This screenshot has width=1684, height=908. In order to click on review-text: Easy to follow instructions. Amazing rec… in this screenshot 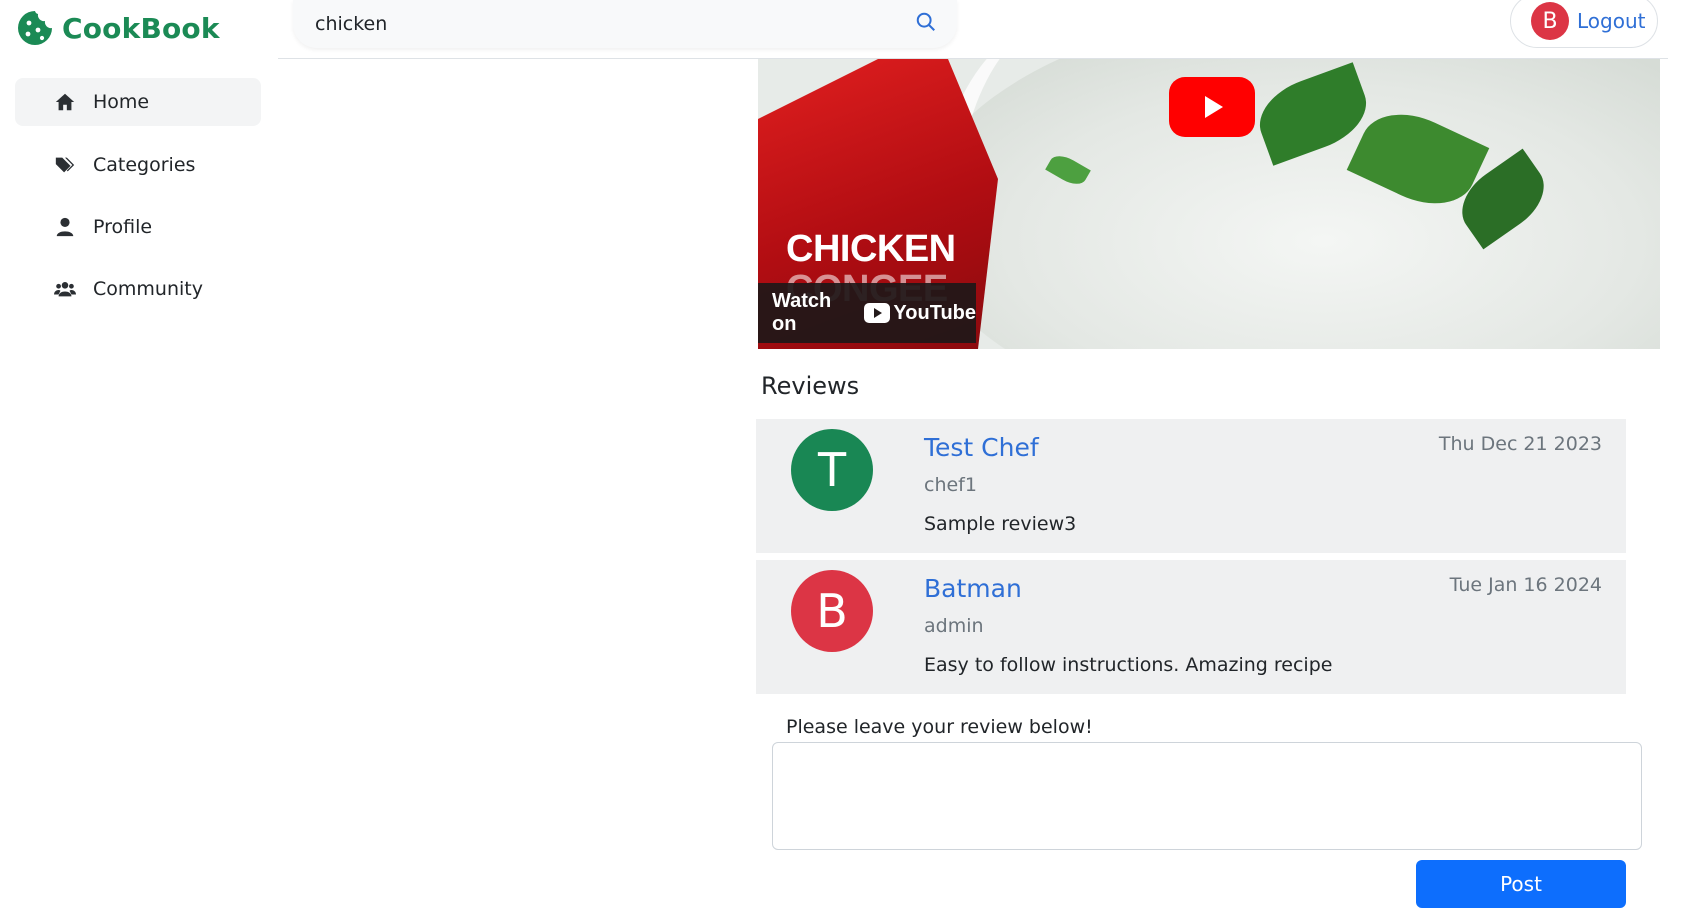, I will do `click(1128, 665)`.